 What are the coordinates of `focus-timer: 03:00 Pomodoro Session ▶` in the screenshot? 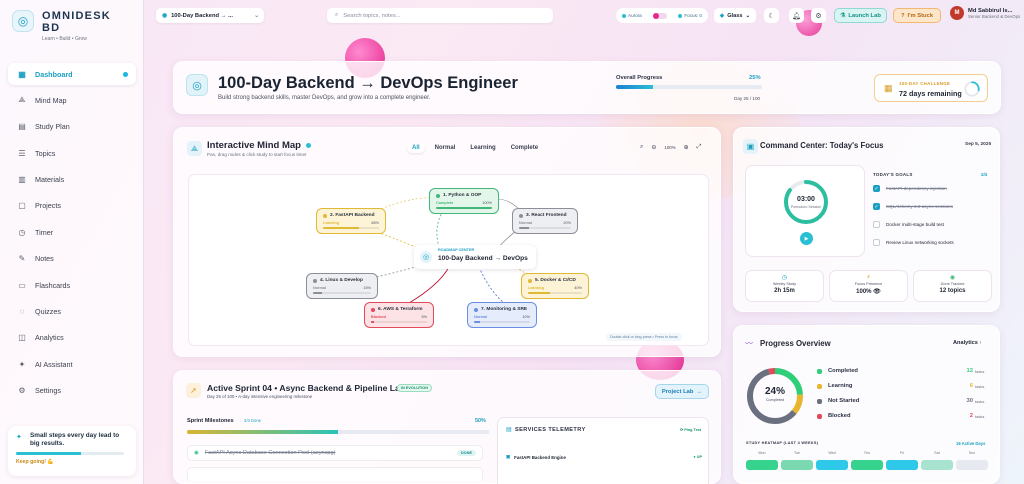 It's located at (805, 211).